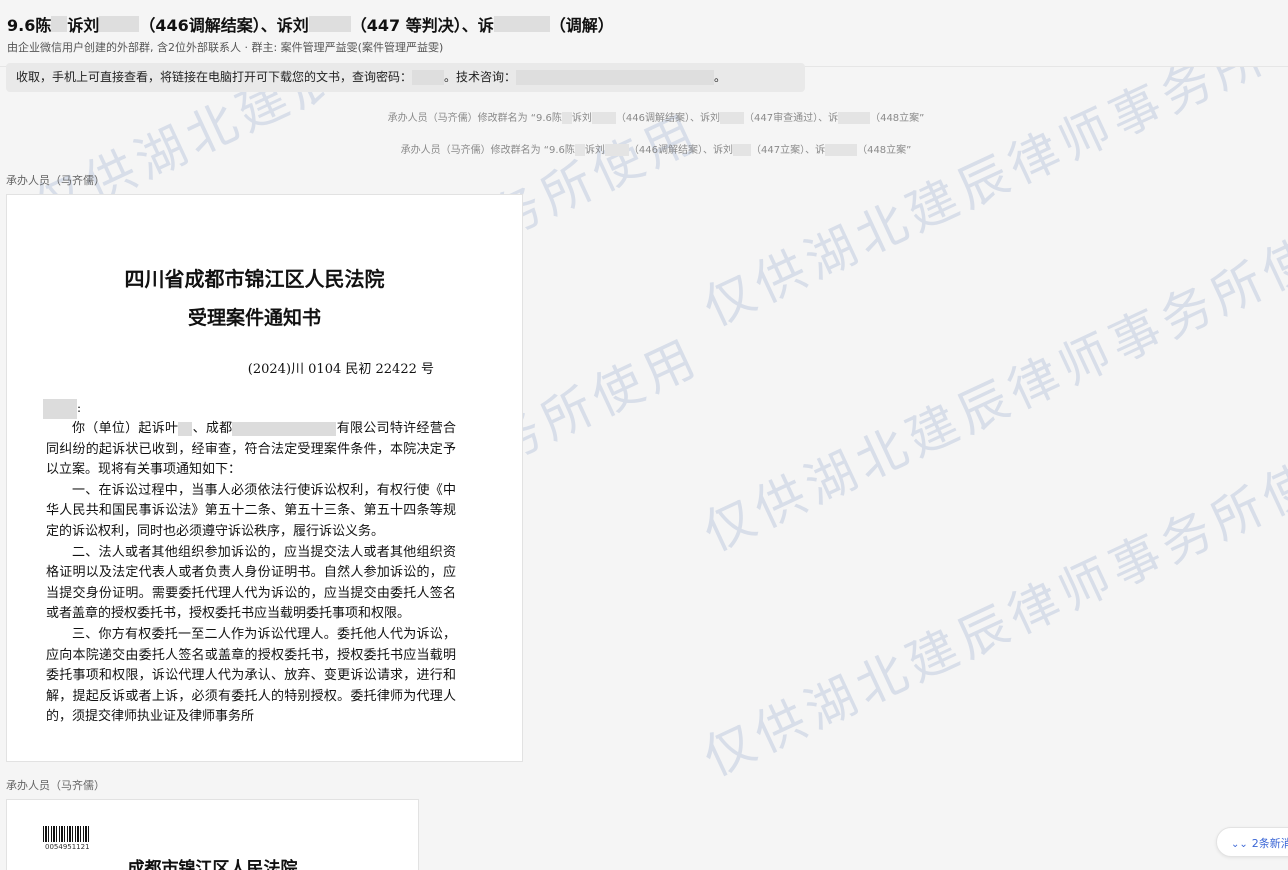  What do you see at coordinates (83, 25) in the screenshot?
I see `title-text: 诉刘` at bounding box center [83, 25].